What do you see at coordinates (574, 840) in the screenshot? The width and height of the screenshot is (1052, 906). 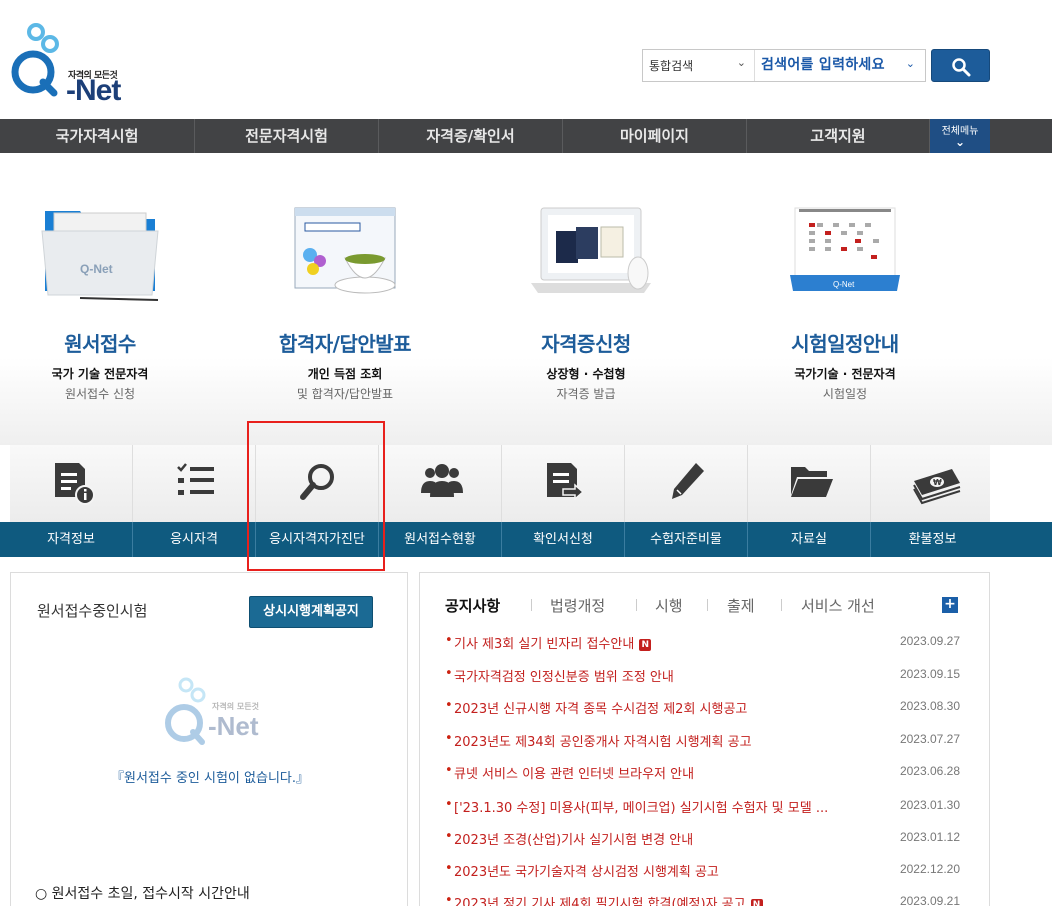 I see `notice-title: 2023년 조경(산업)기사 실기시험 변경 안내` at bounding box center [574, 840].